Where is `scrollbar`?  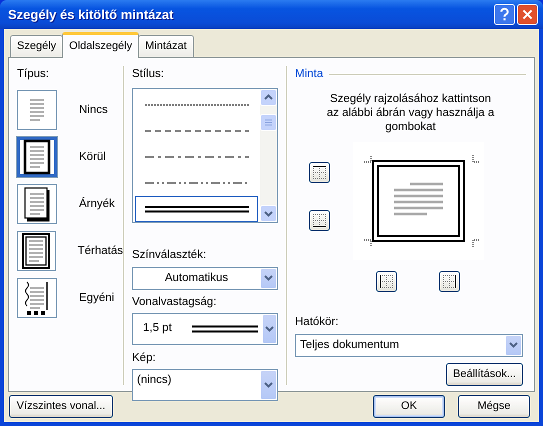
scrollbar is located at coordinates (268, 155).